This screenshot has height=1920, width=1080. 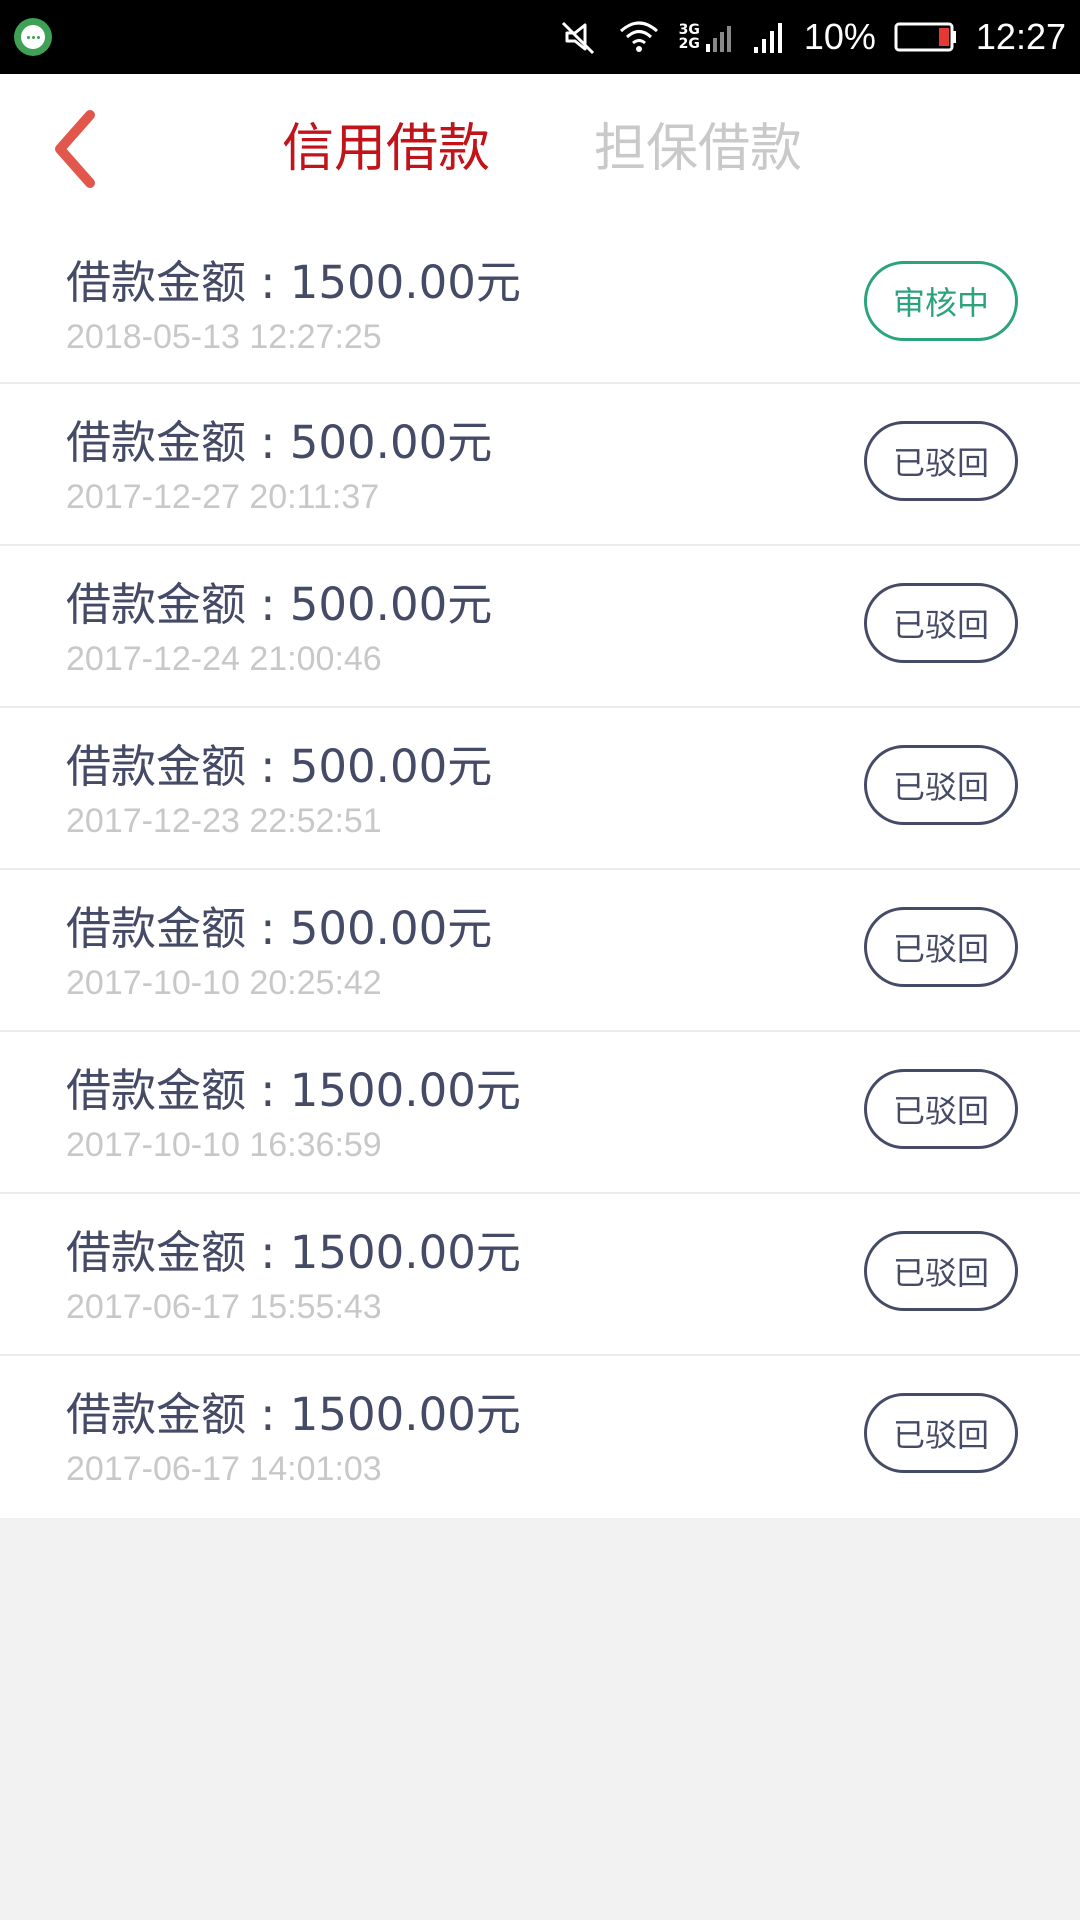 I want to click on loan-row: 借款金额 : 500.00元 2017-12-27 20:11:37 已驳回, so click(x=540, y=465).